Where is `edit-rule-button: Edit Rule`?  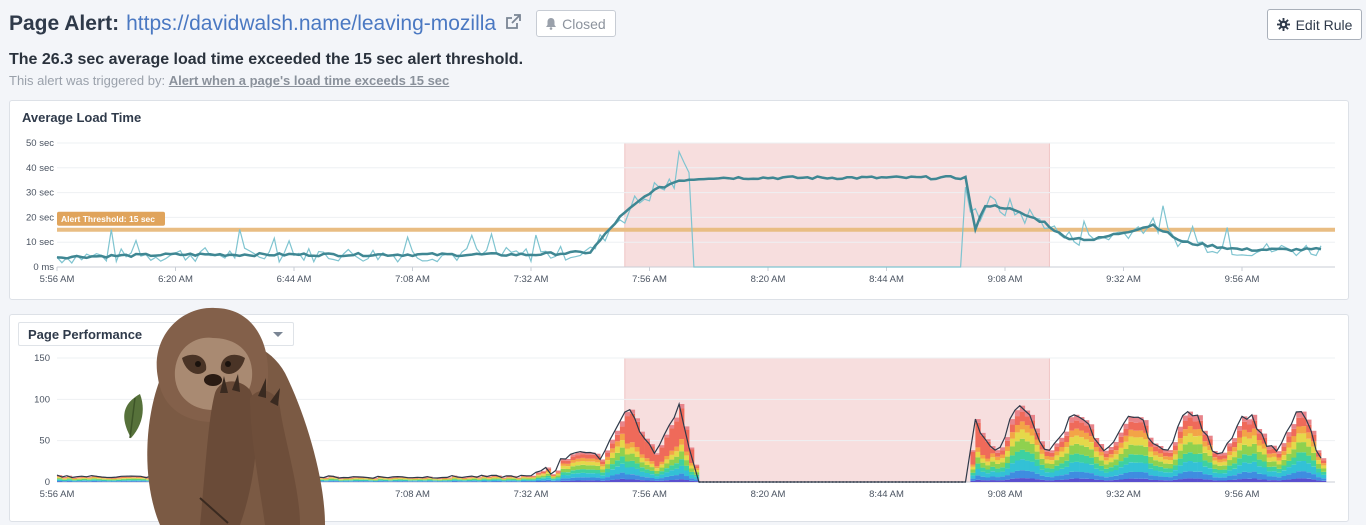
edit-rule-button: Edit Rule is located at coordinates (1314, 24).